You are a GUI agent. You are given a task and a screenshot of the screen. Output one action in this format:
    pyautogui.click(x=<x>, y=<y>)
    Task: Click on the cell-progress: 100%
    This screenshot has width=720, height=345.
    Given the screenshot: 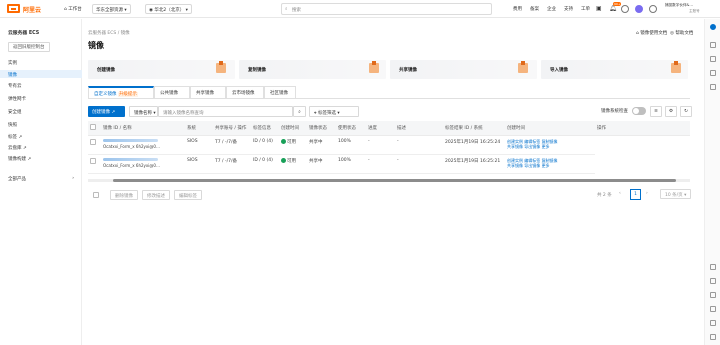 What is the action you would take?
    pyautogui.click(x=351, y=164)
    